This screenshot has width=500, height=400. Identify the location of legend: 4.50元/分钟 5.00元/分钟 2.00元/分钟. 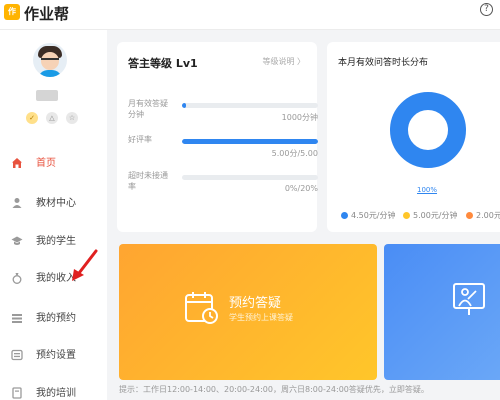
(419, 217).